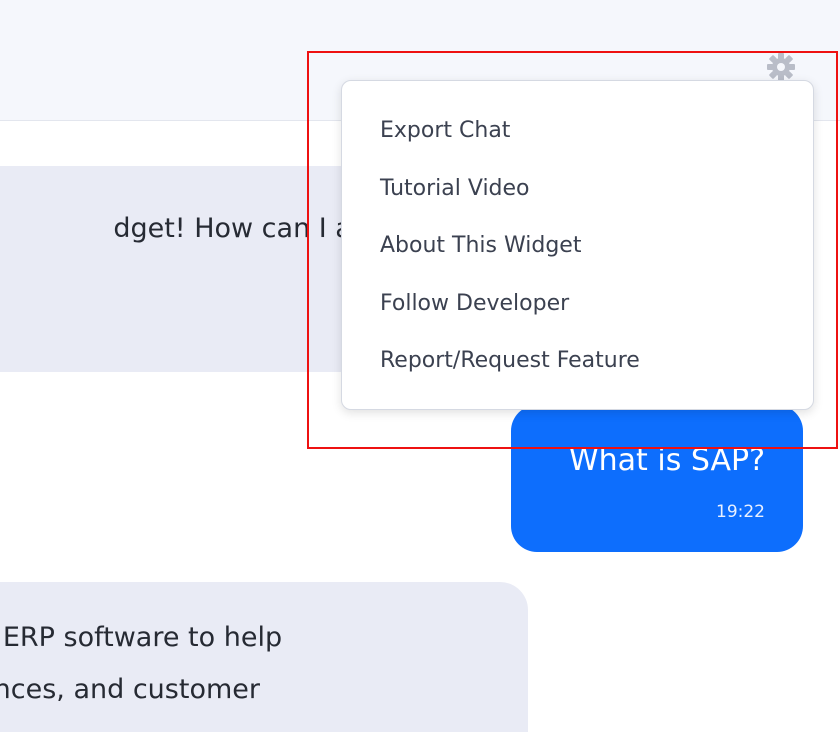 The width and height of the screenshot is (840, 732). I want to click on menu-item-export-chat: Export Chat, so click(445, 130).